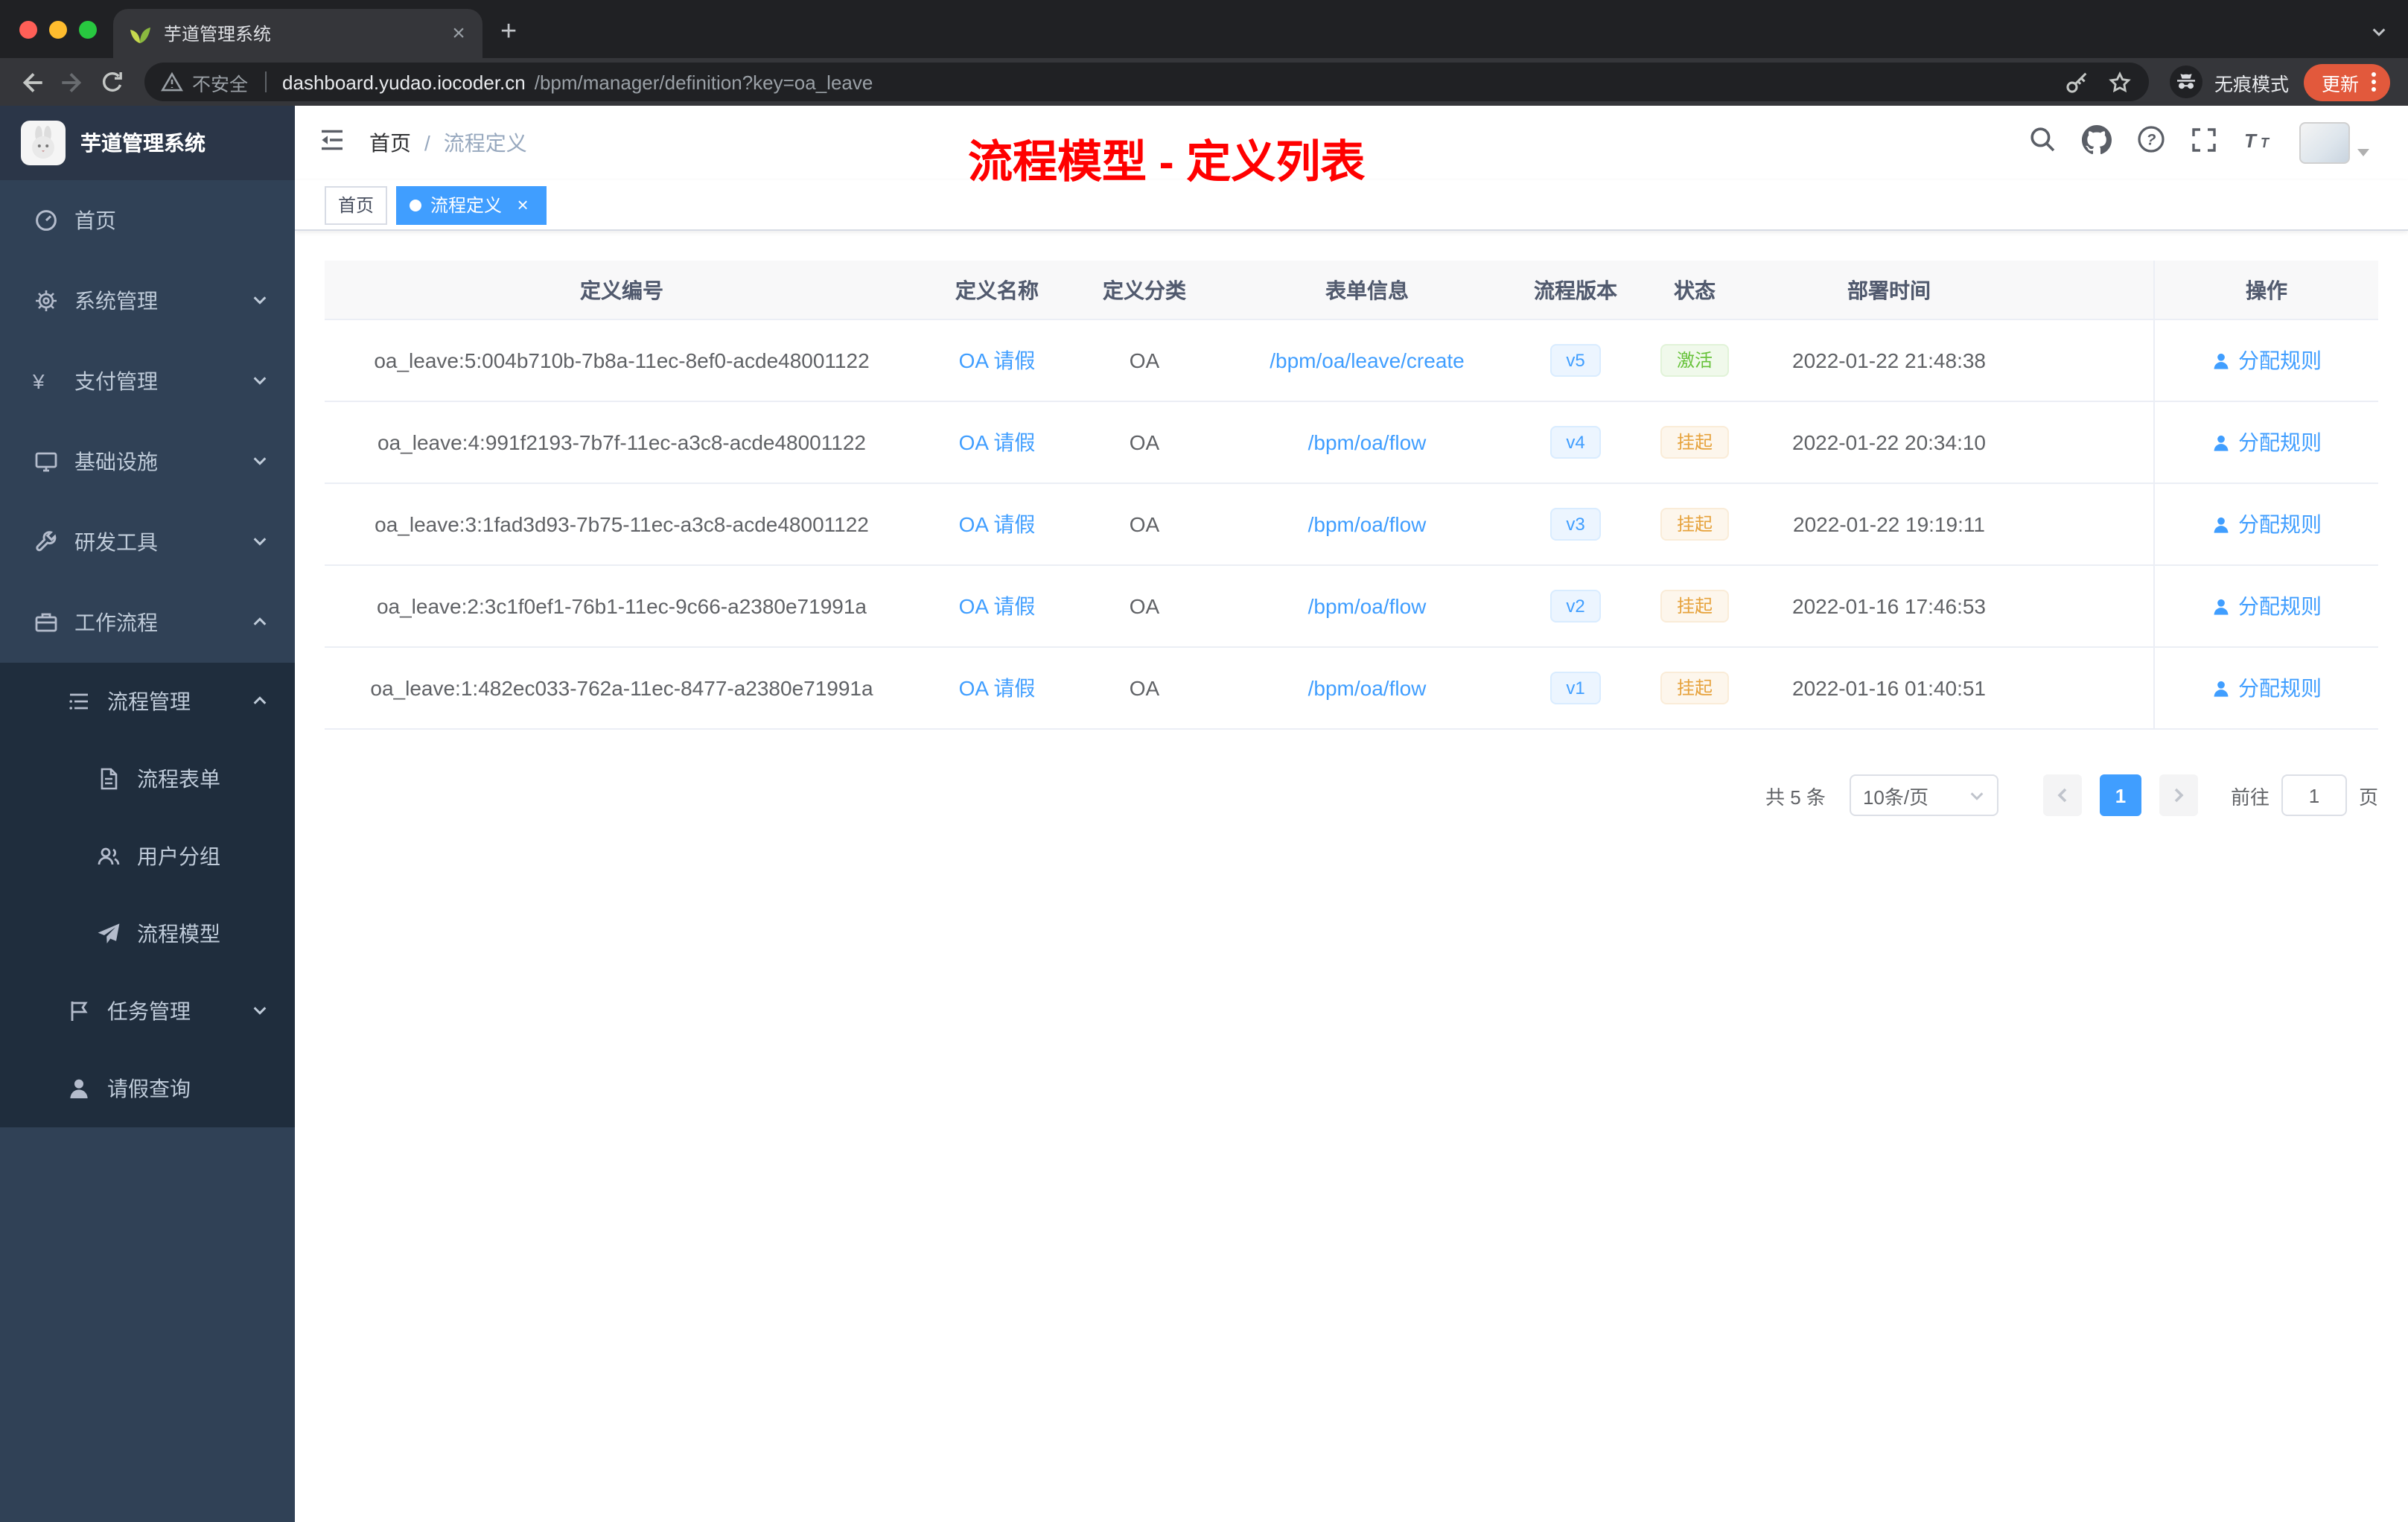  I want to click on sidebar-item-process-management: 流程管理, so click(147, 701).